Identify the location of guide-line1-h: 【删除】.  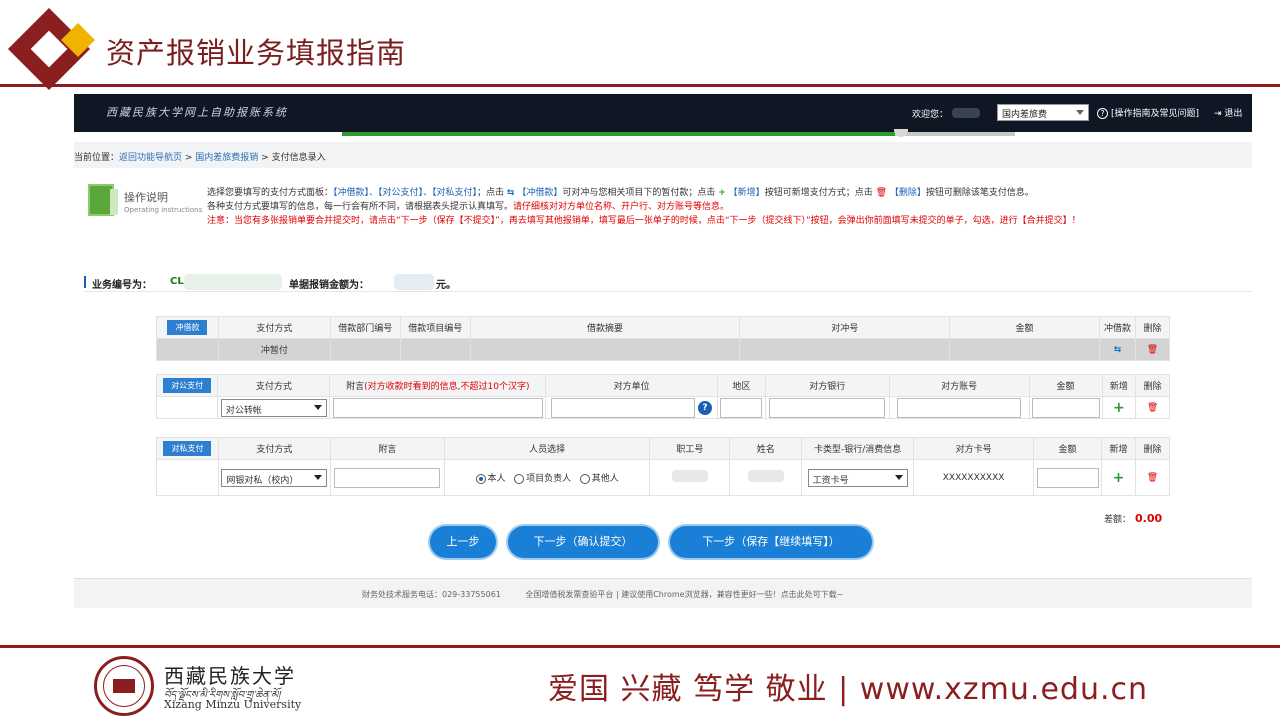
(907, 193).